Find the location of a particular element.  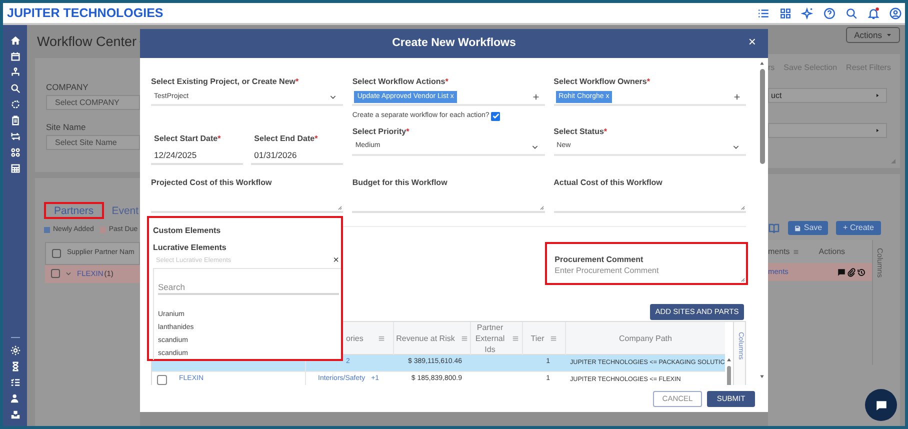

hourglass-icon is located at coordinates (15, 366).